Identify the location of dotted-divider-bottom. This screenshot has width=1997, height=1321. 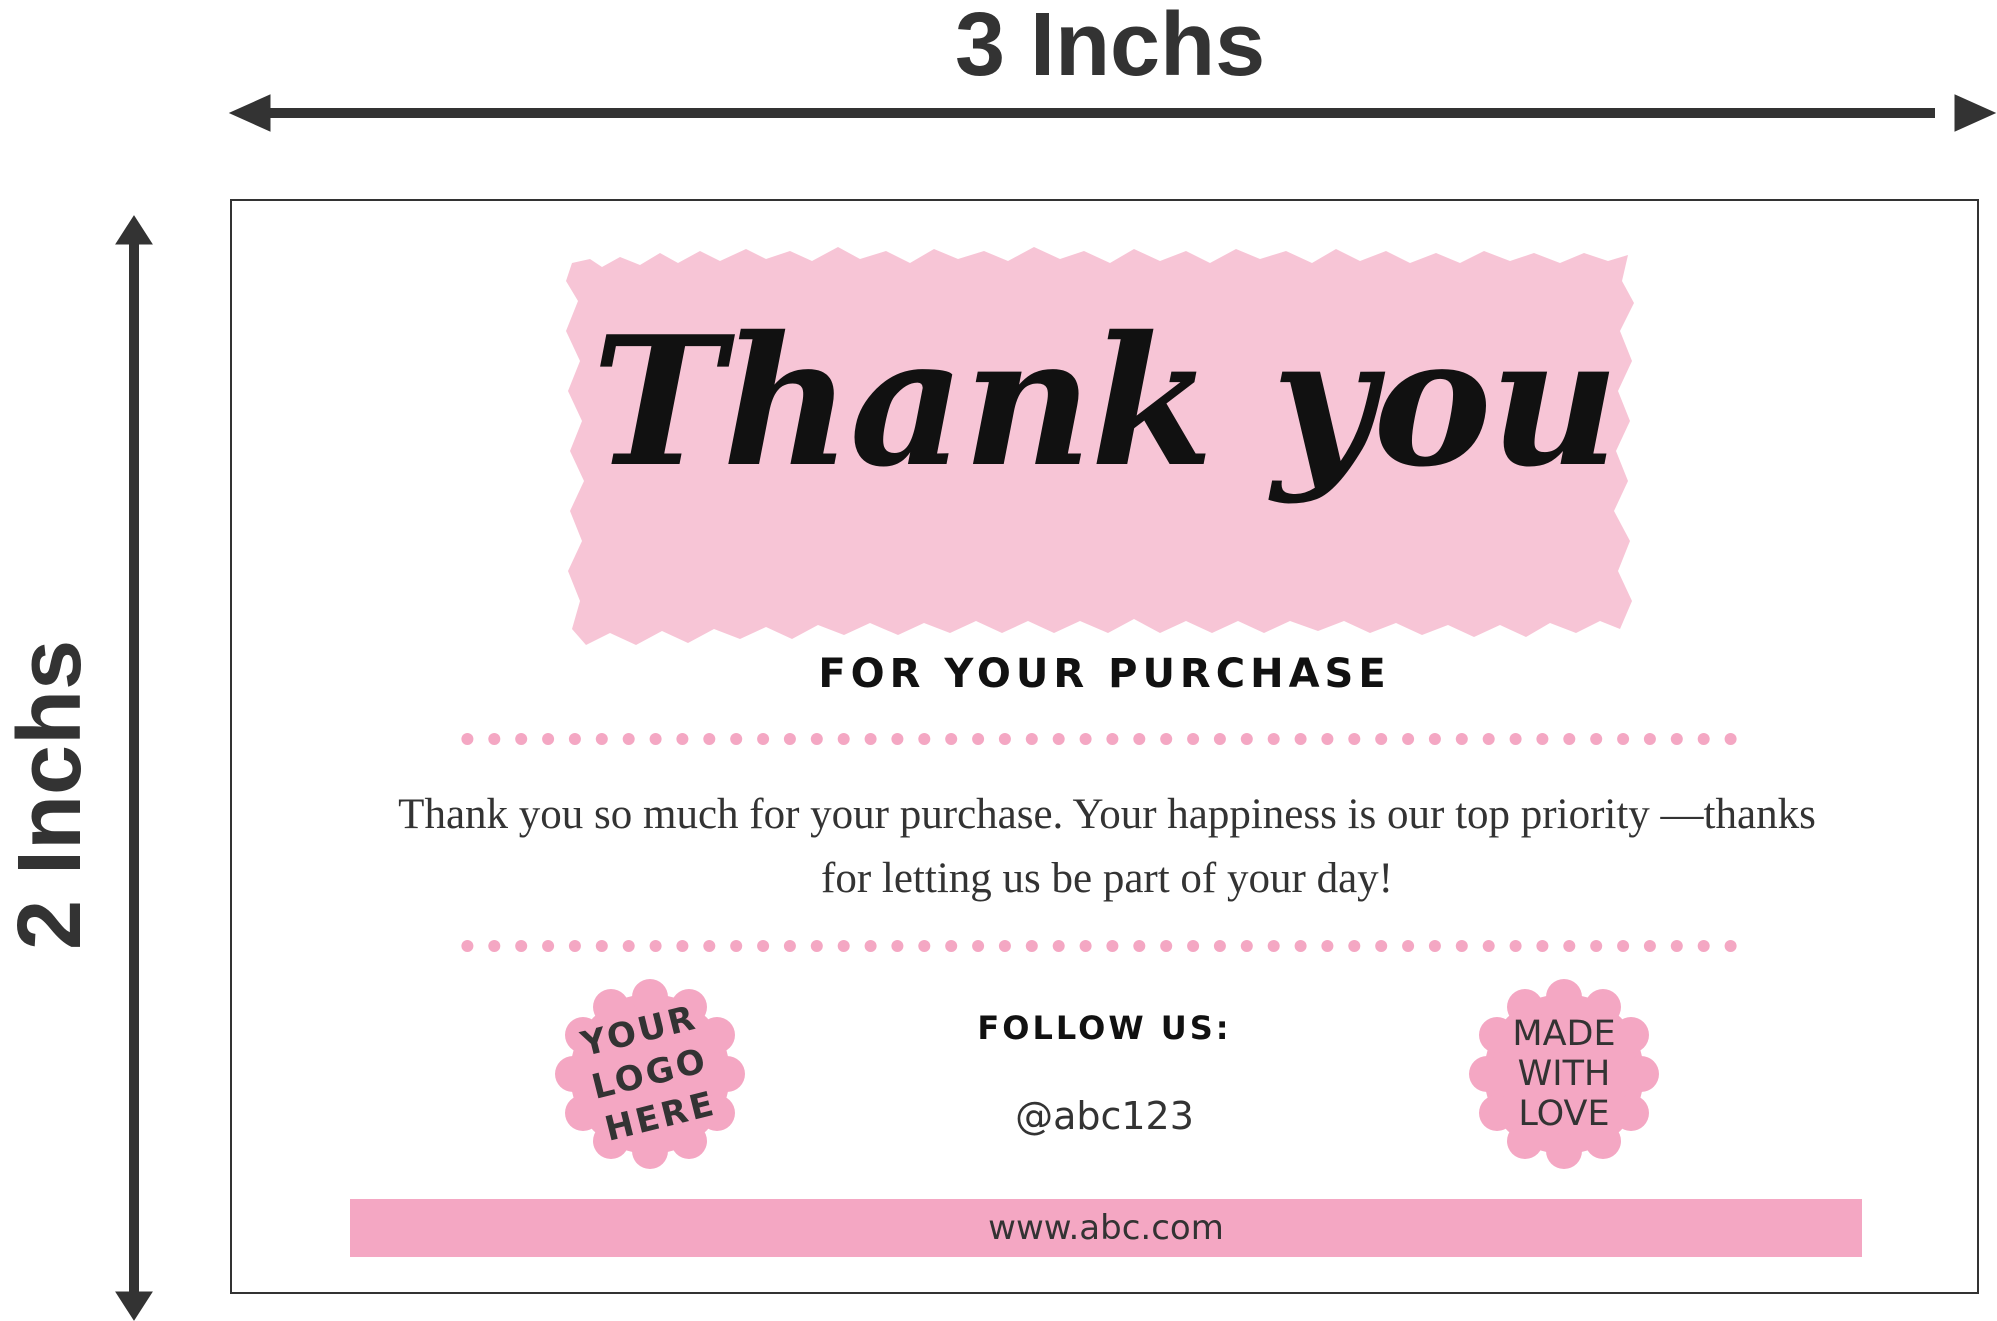
(1099, 946).